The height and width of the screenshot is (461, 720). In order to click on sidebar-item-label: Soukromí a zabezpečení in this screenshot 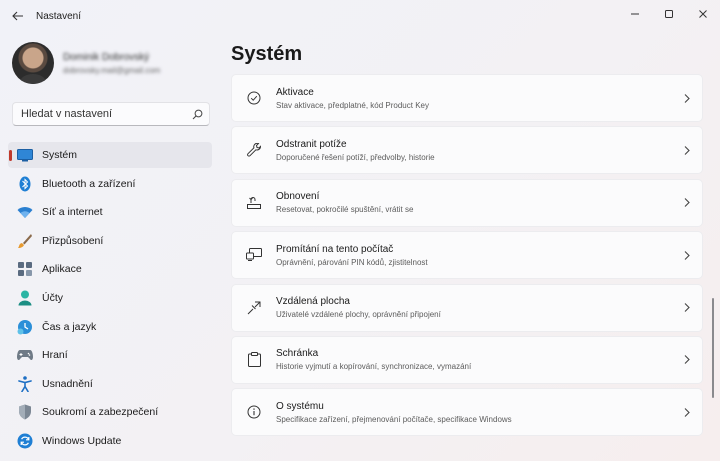, I will do `click(100, 412)`.